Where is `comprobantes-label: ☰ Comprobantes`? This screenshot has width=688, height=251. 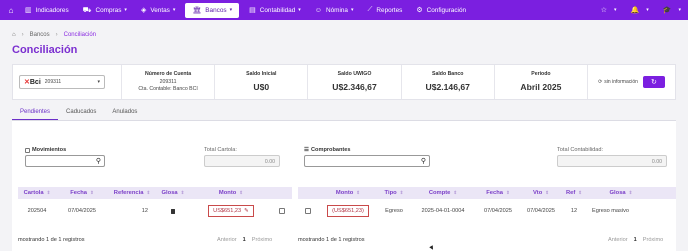
comprobantes-label: ☰ Comprobantes is located at coordinates (327, 150).